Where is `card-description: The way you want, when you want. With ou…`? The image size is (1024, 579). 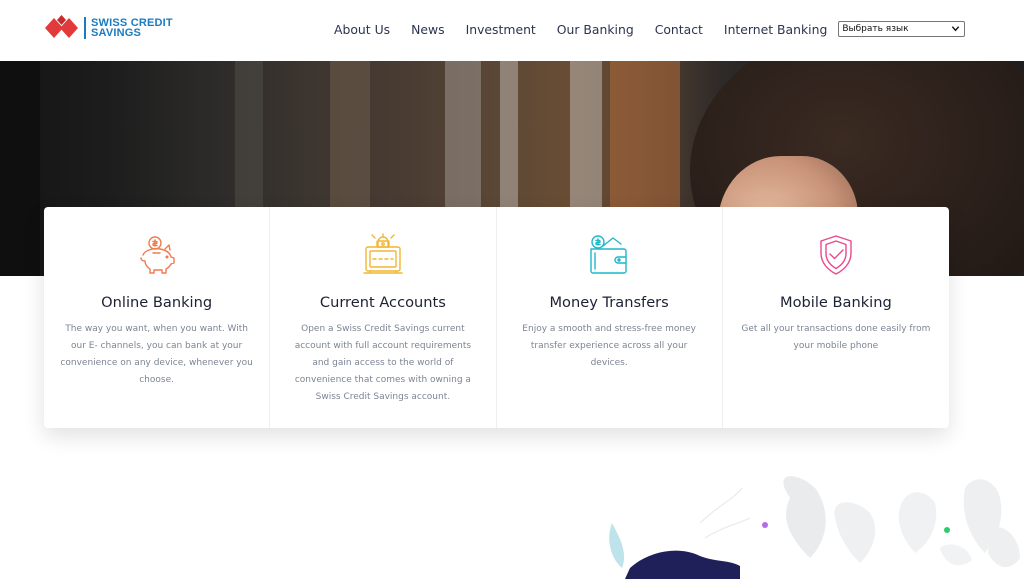
card-description: The way you want, when you want. With ou… is located at coordinates (156, 354).